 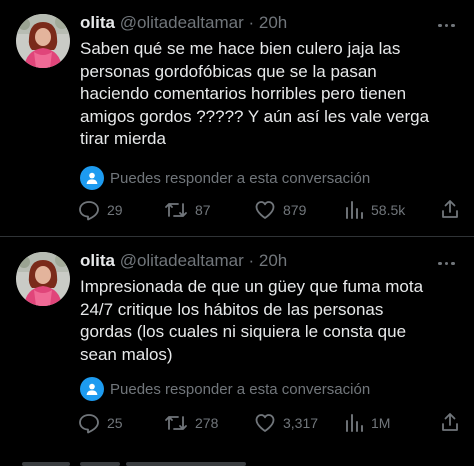 I want to click on views-count: 1M, so click(x=381, y=423).